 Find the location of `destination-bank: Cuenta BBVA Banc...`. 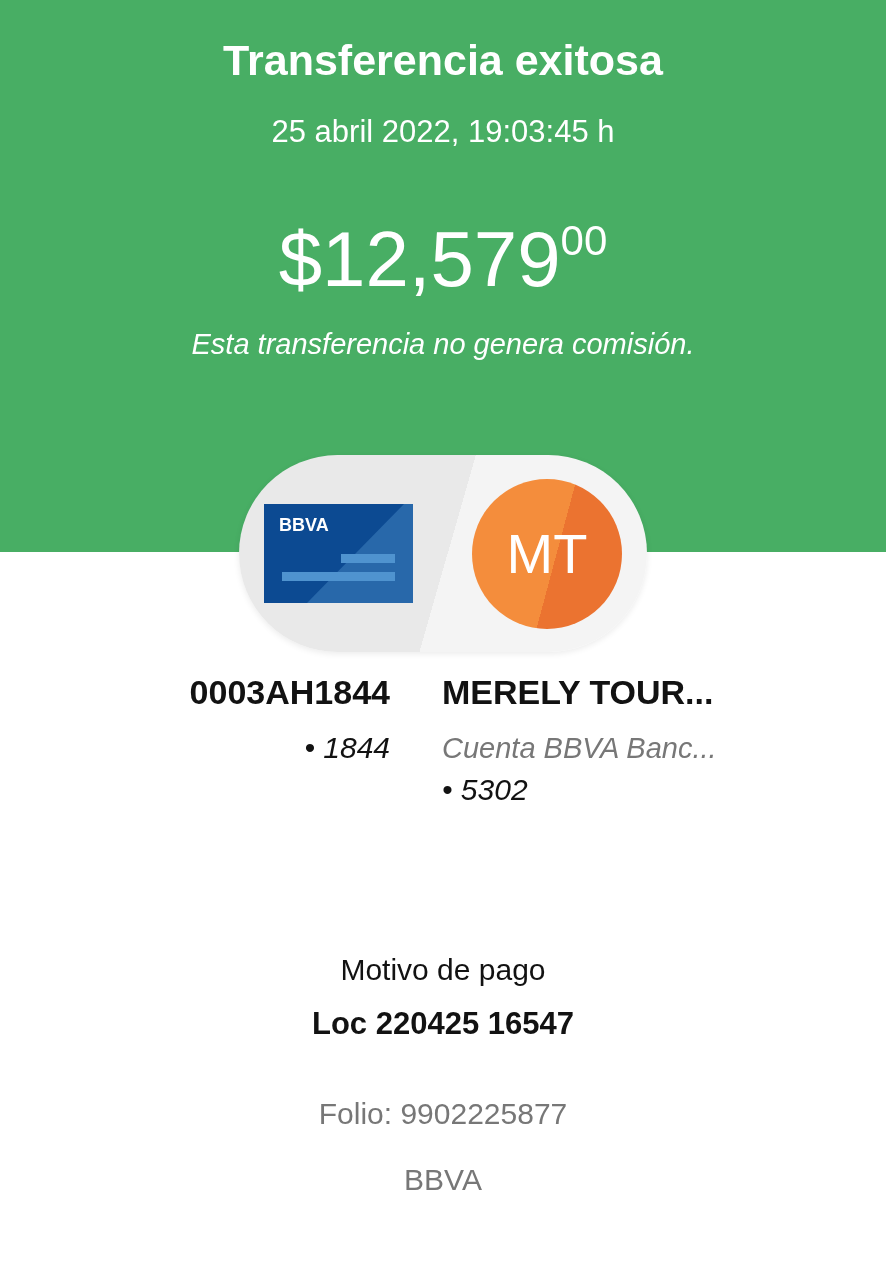

destination-bank: Cuenta BBVA Banc... is located at coordinates (579, 748).